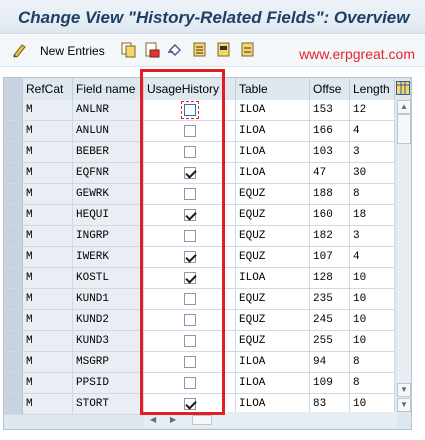  I want to click on undo-button, so click(175, 51).